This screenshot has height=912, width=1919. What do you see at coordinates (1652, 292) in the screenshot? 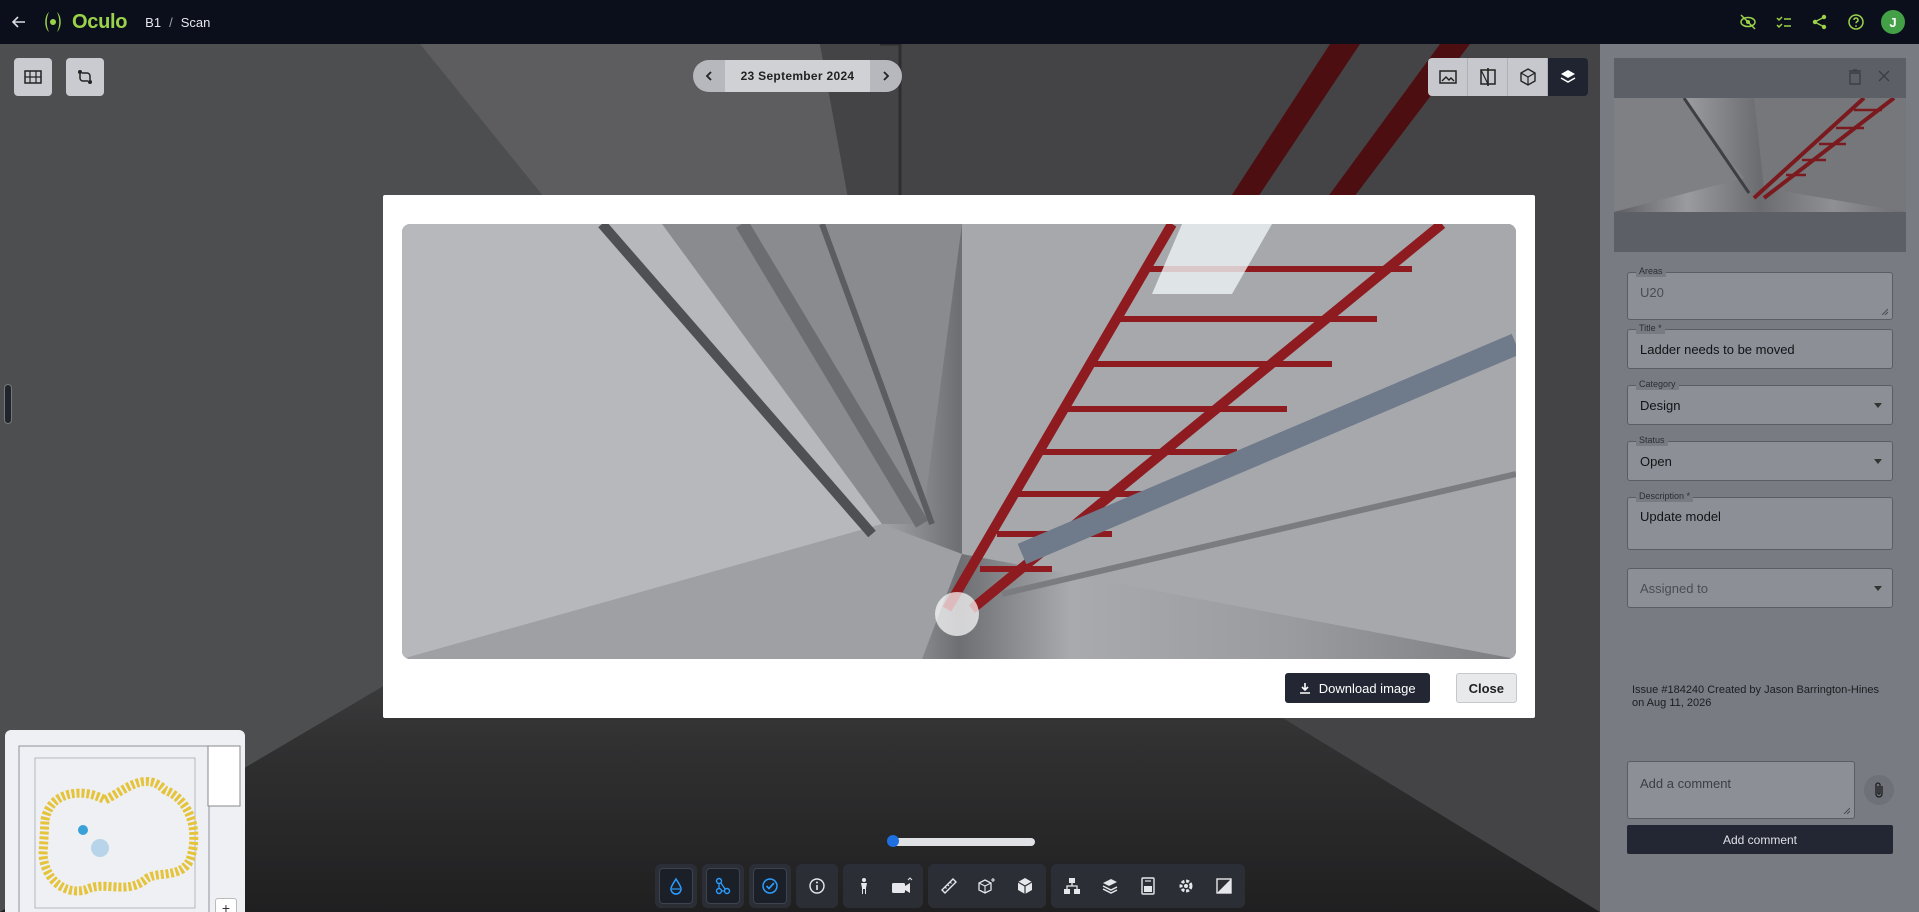
I see `areas-value: U20` at bounding box center [1652, 292].